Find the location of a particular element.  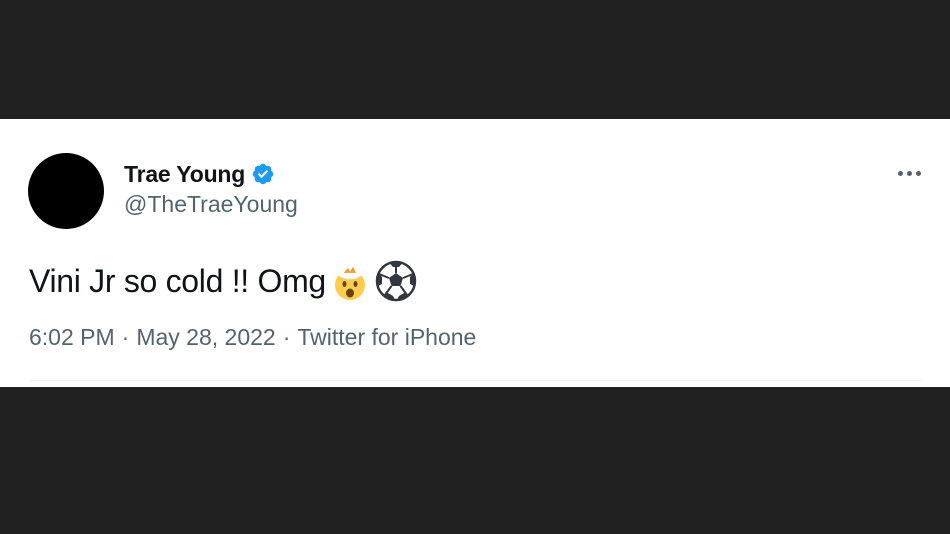

divider is located at coordinates (475, 380).